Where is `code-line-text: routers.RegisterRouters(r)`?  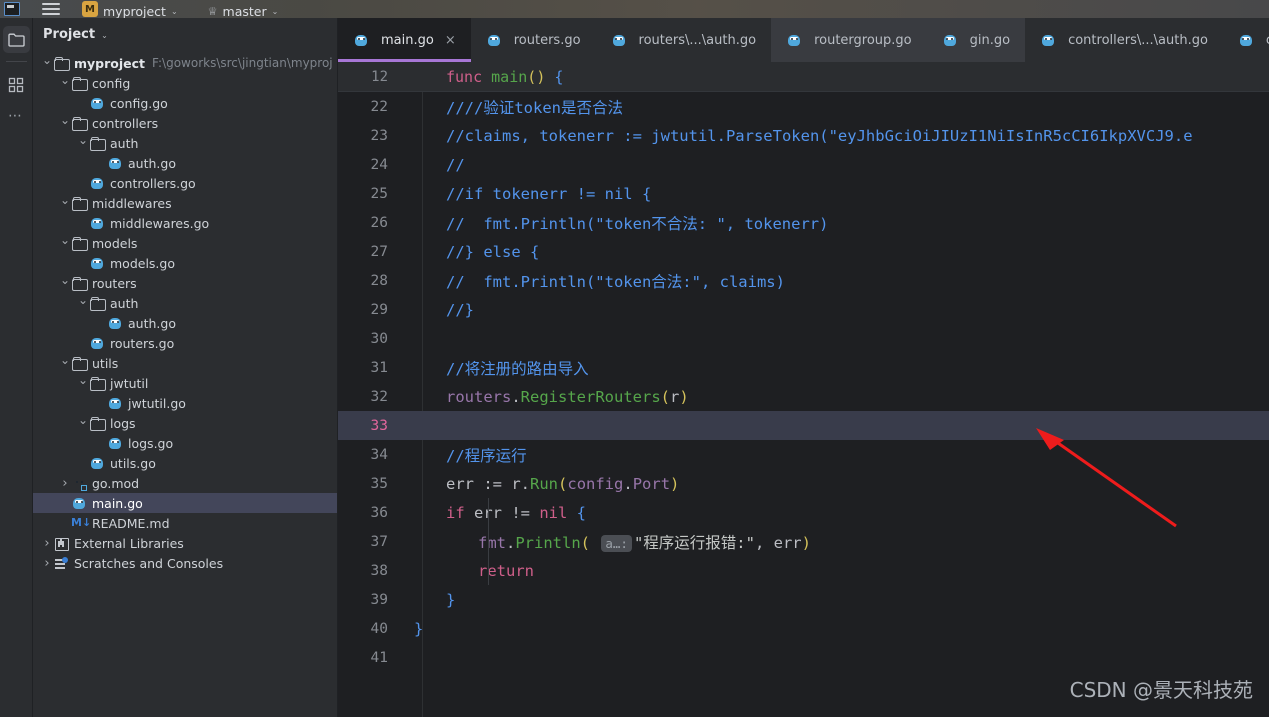
code-line-text: routers.RegisterRouters(r) is located at coordinates (546, 397).